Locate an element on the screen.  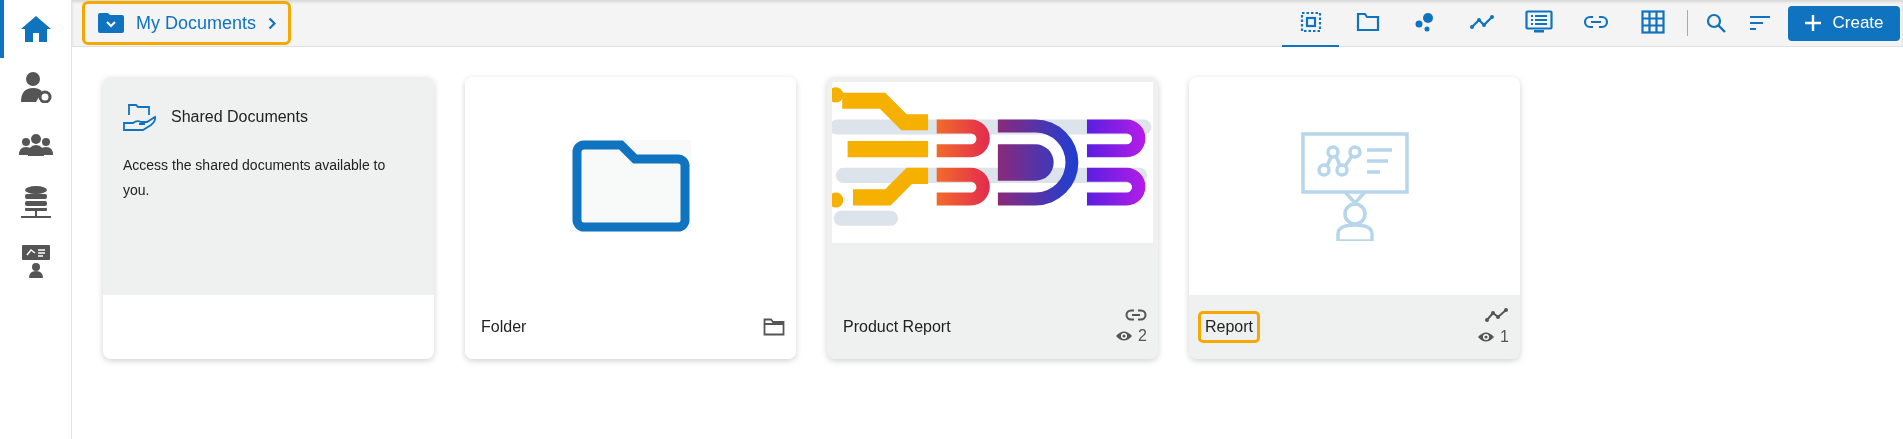
card-title: Folder is located at coordinates (504, 327).